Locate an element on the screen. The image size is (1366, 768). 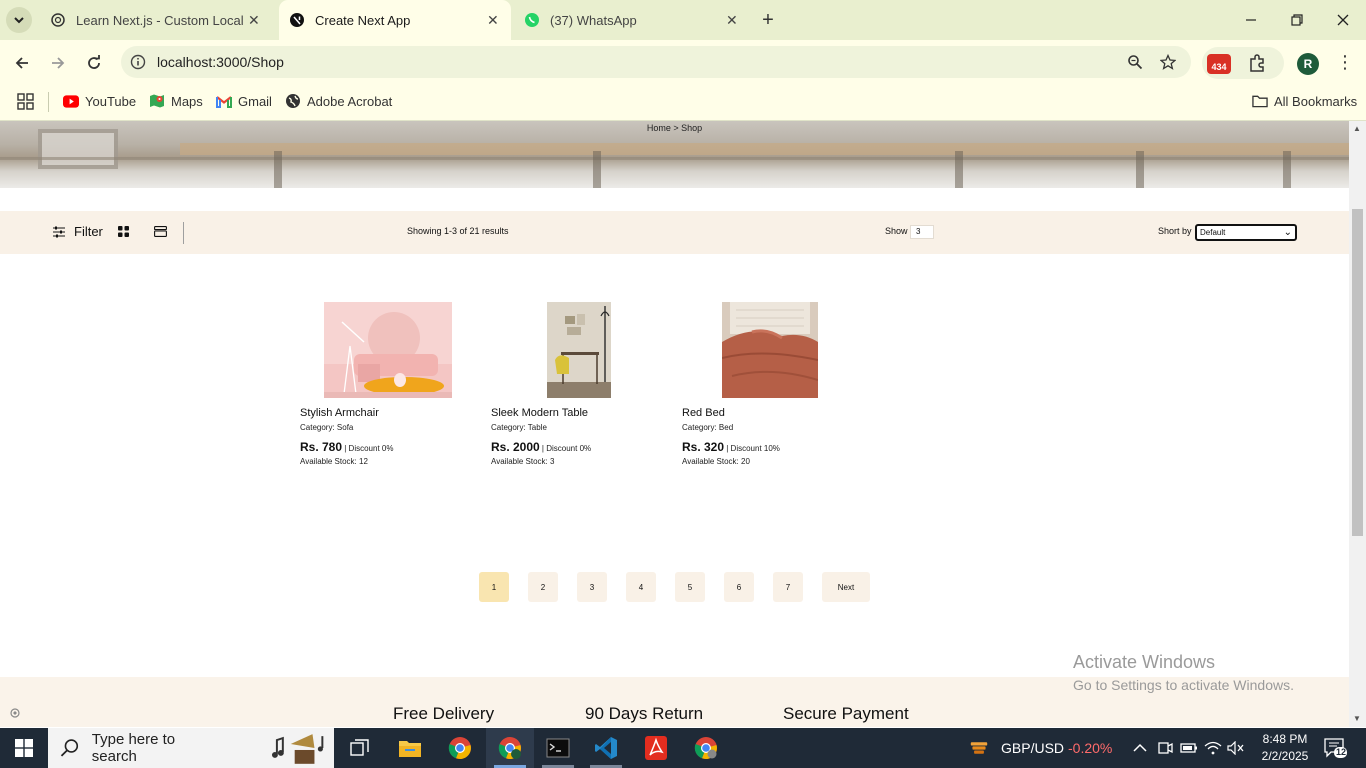
windows-logo-icon is located at coordinates (24, 748).